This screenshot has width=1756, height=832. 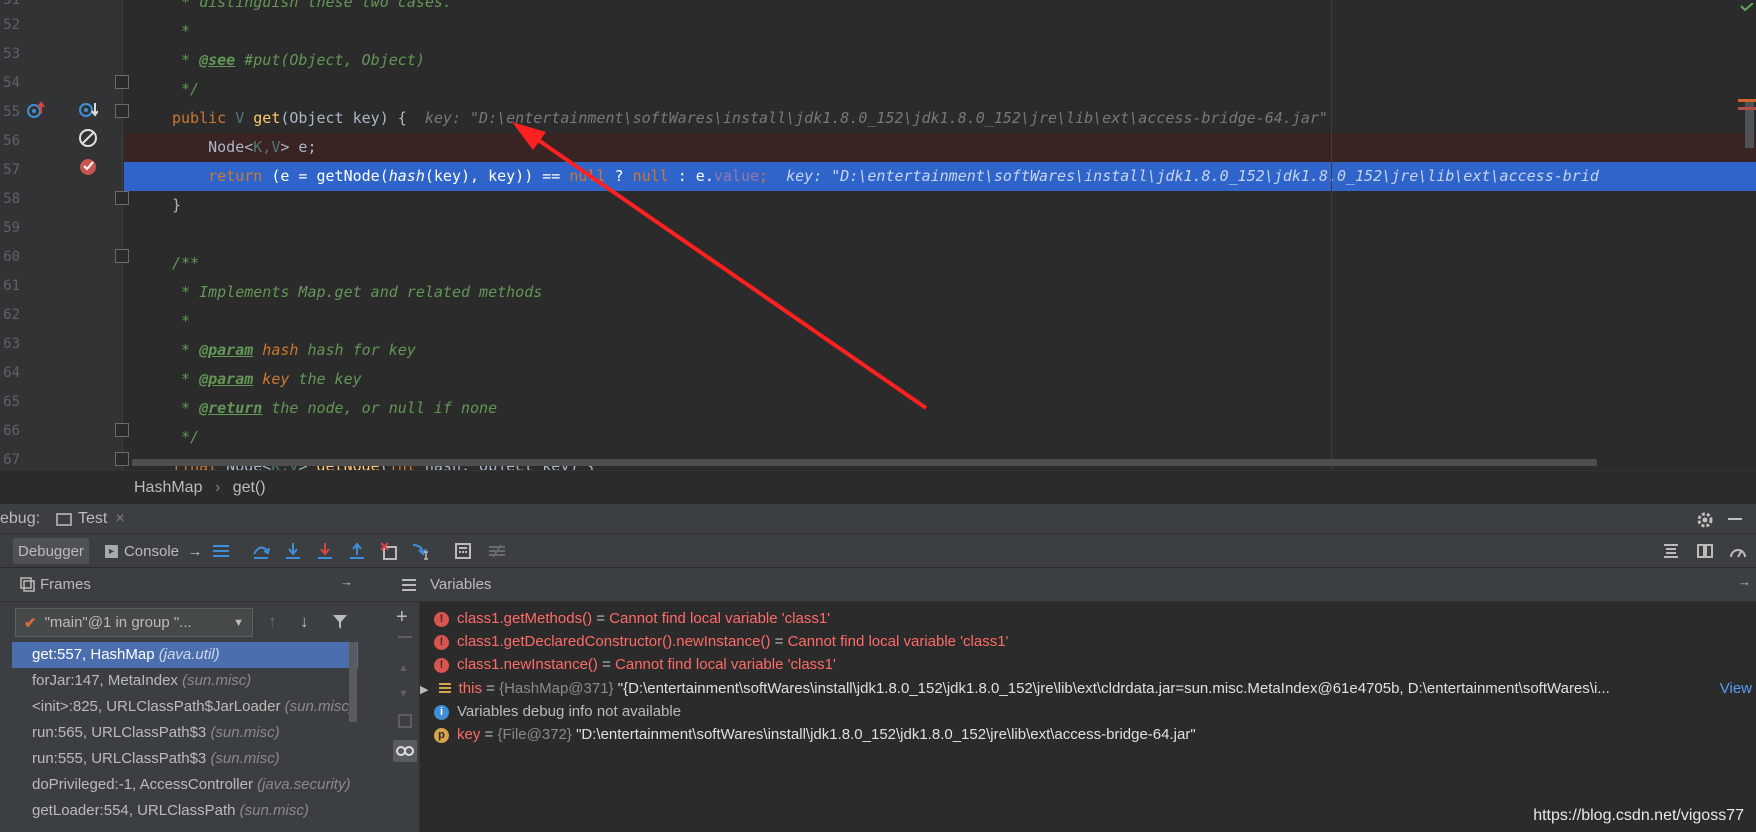 I want to click on console-tab-icon, so click(x=64, y=519).